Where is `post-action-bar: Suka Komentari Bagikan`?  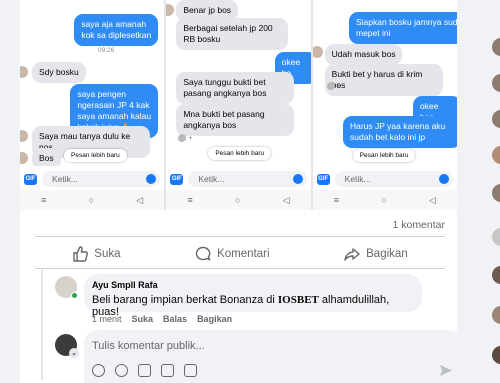
post-action-bar: Suka Komentari Bagikan is located at coordinates (240, 254).